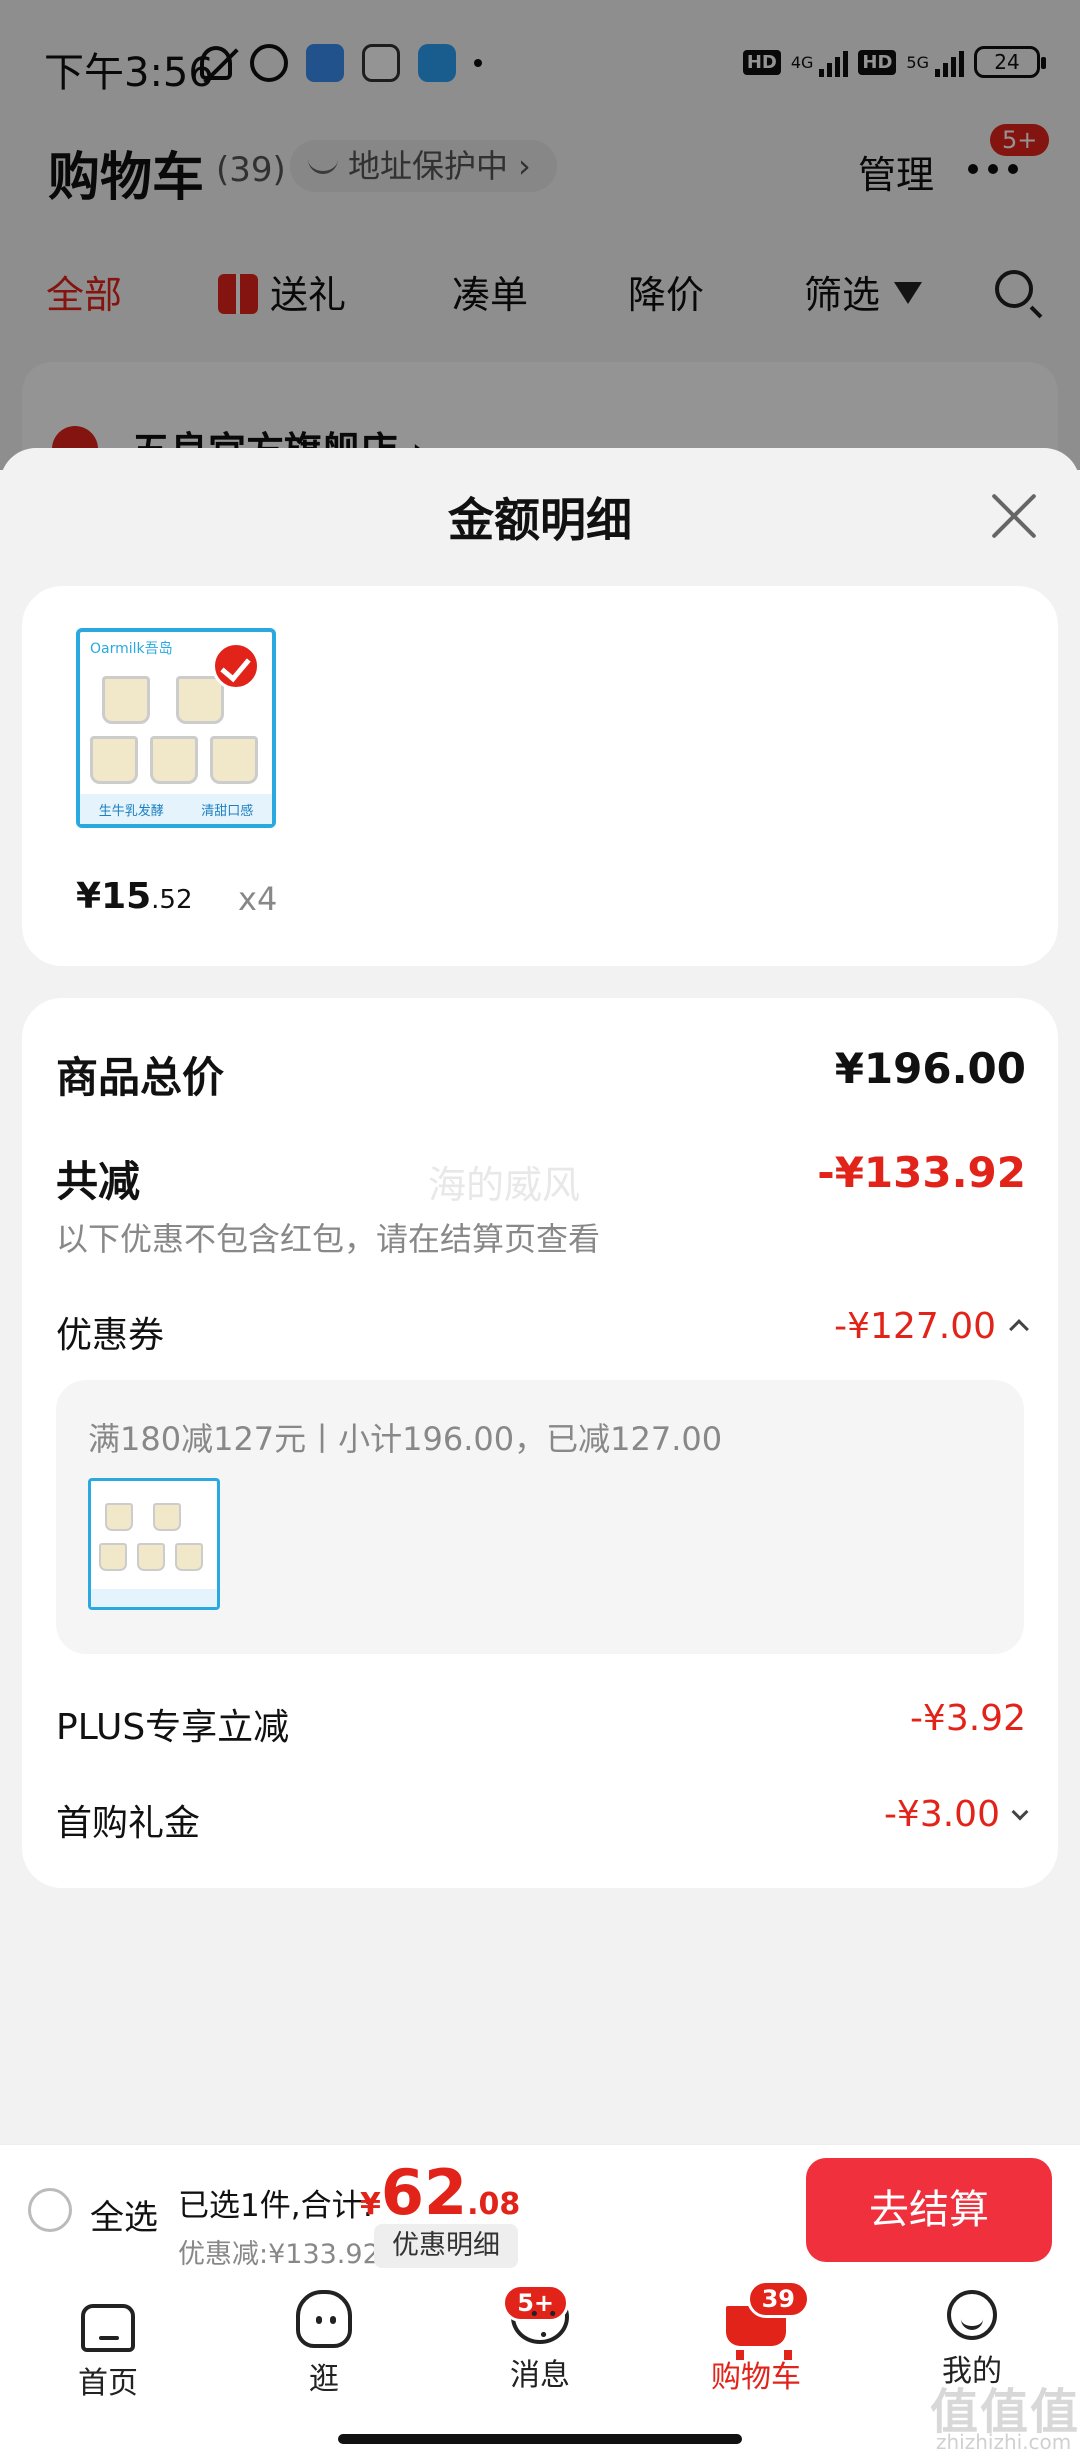 This screenshot has width=1080, height=2460. I want to click on product-brand: Oarmilk吾岛, so click(131, 649).